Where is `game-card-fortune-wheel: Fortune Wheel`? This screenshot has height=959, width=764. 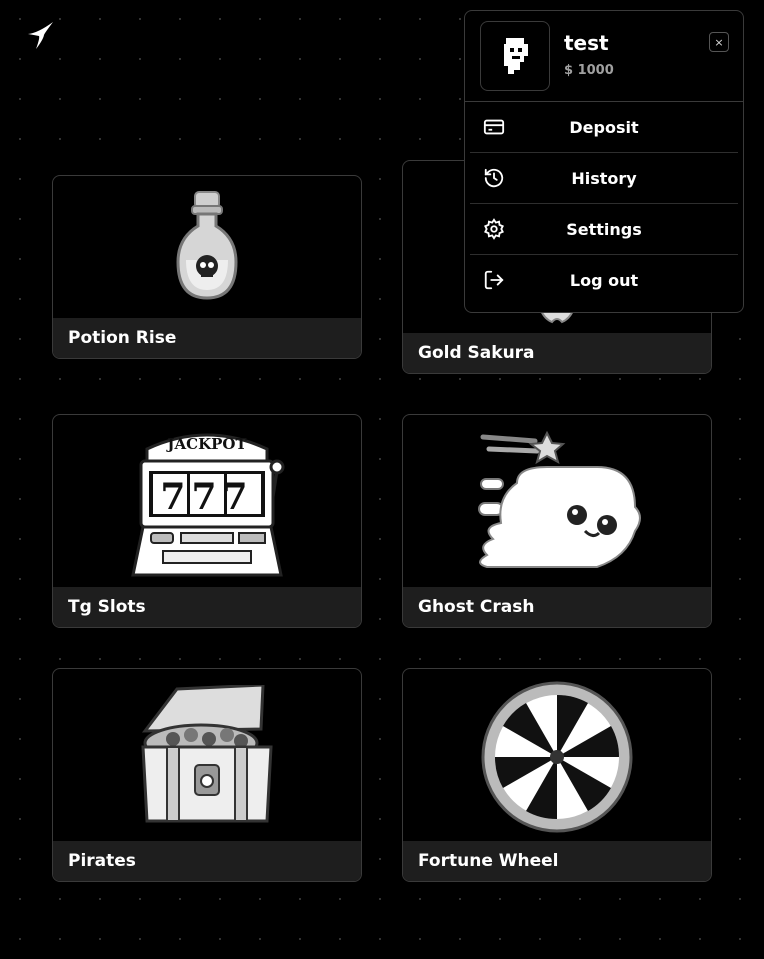
game-card-fortune-wheel: Fortune Wheel is located at coordinates (557, 775).